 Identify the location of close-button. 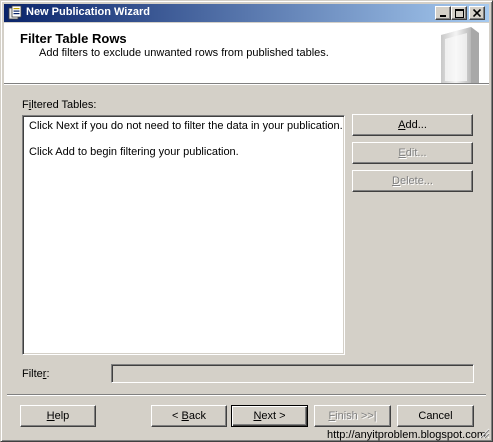
(477, 13).